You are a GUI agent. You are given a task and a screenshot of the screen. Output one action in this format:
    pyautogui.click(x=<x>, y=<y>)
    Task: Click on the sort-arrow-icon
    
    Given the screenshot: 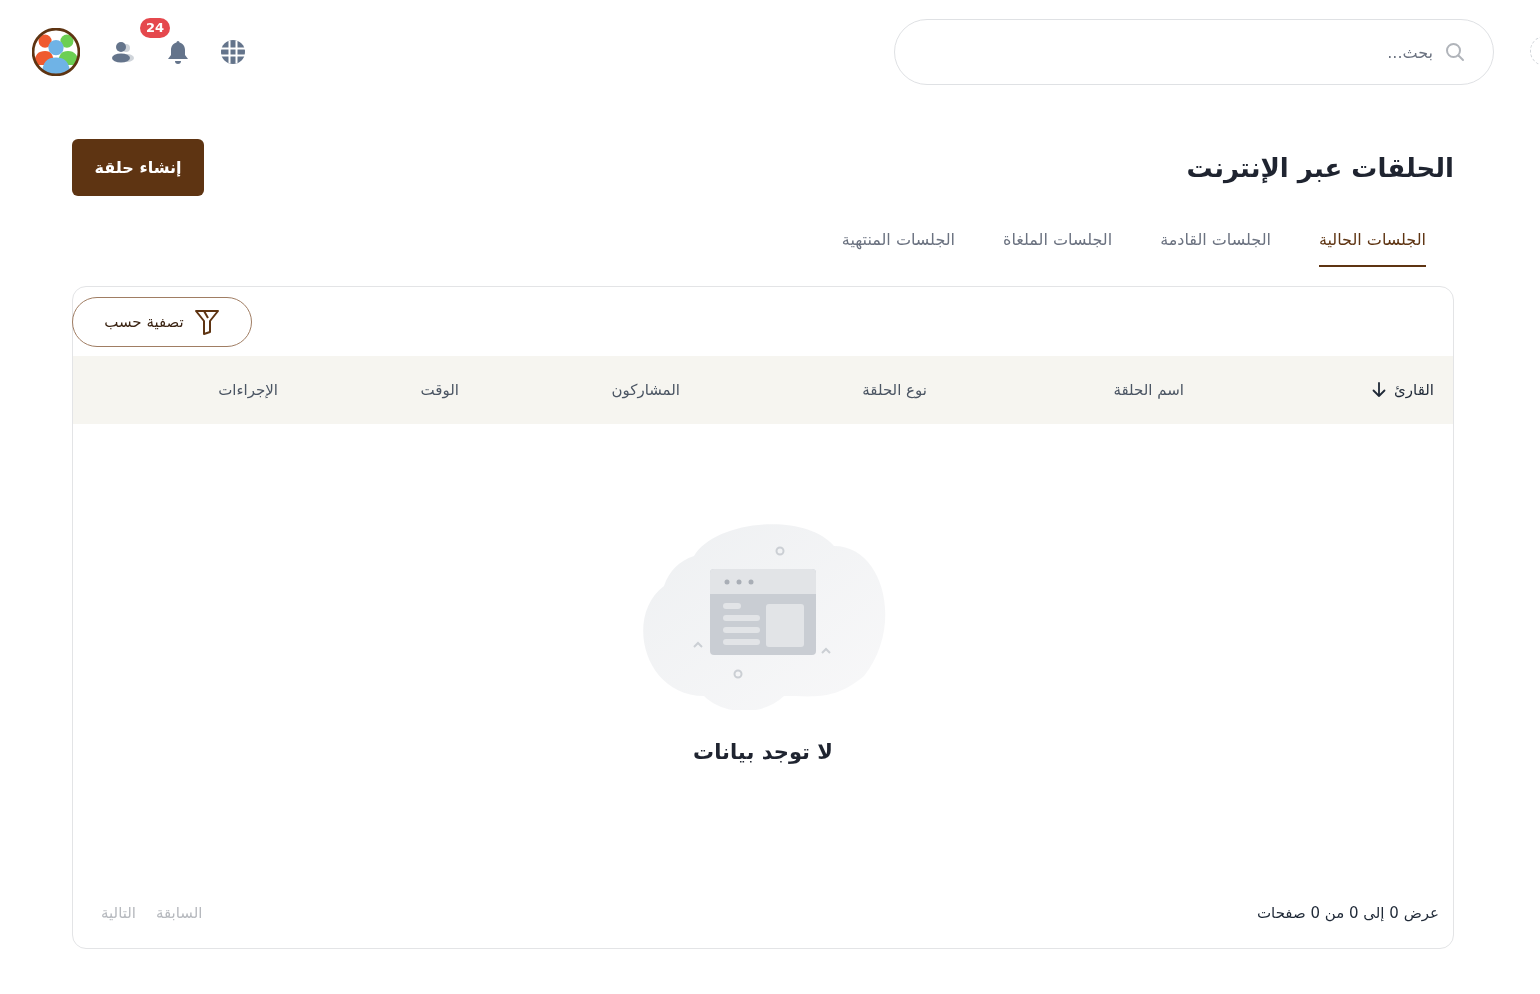 What is the action you would take?
    pyautogui.click(x=1379, y=390)
    